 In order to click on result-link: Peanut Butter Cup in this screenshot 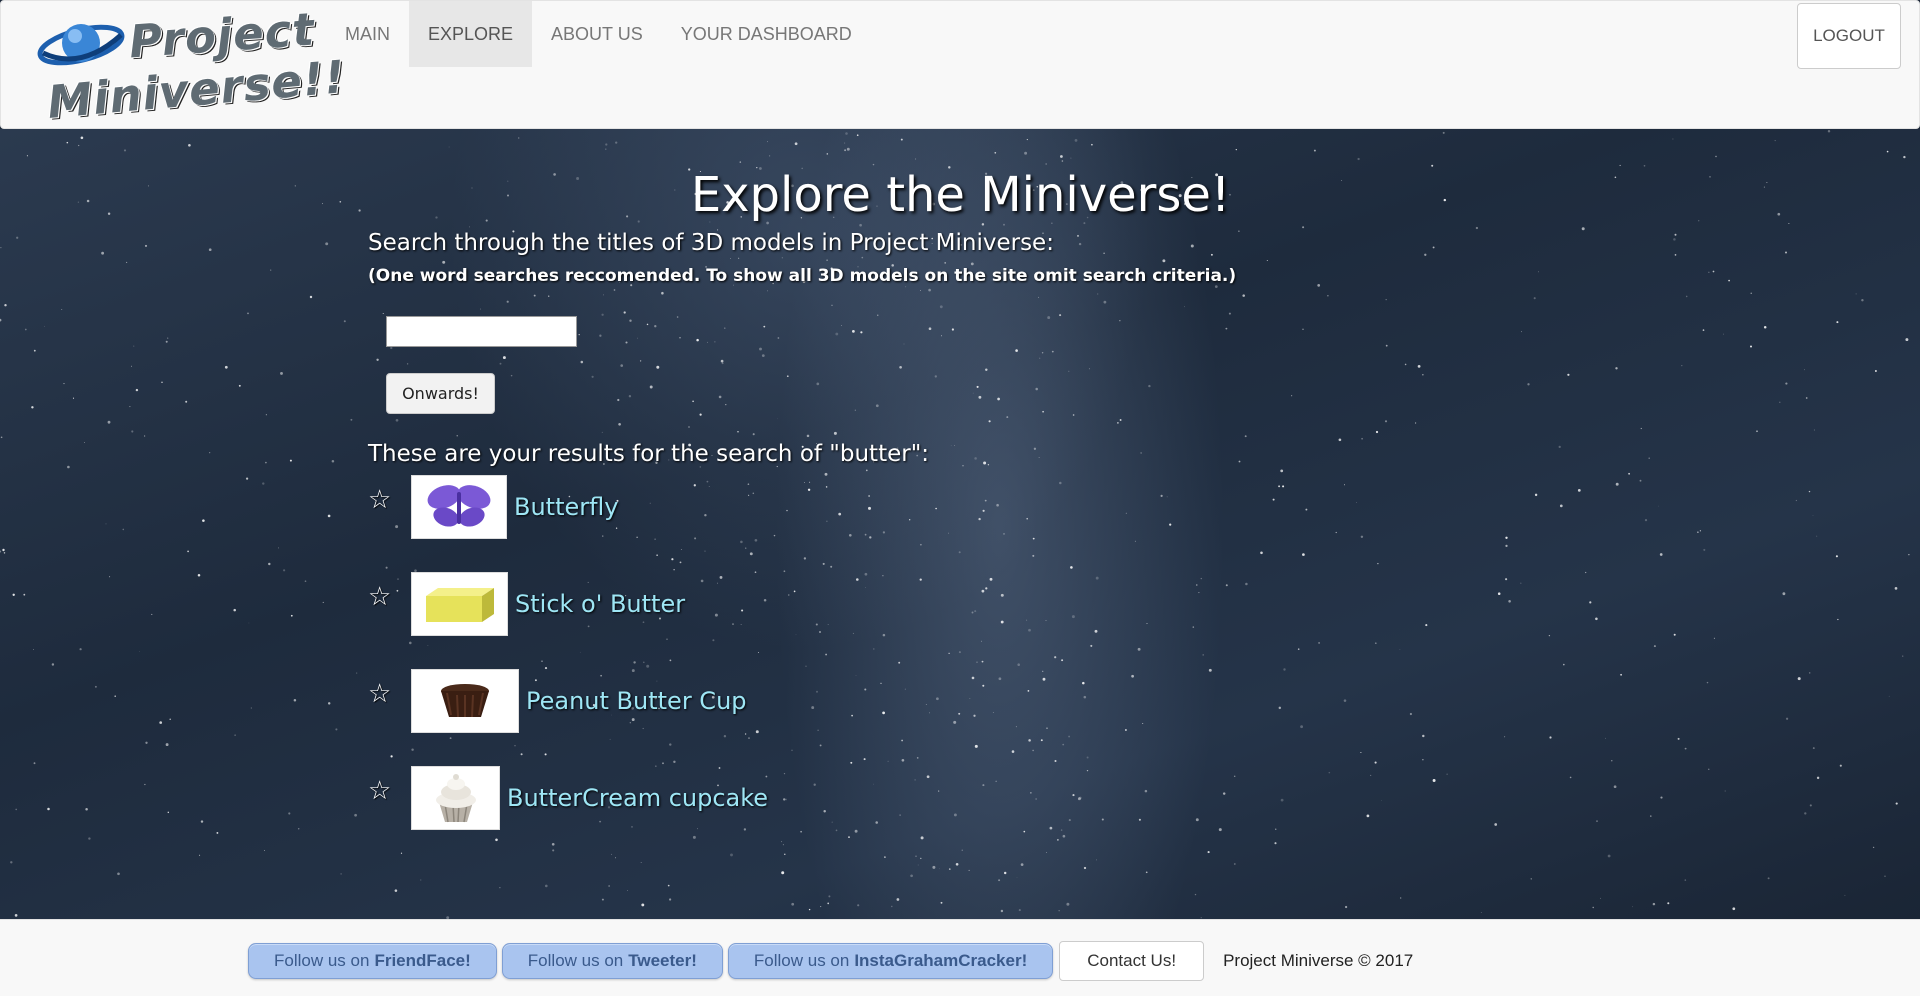, I will do `click(636, 701)`.